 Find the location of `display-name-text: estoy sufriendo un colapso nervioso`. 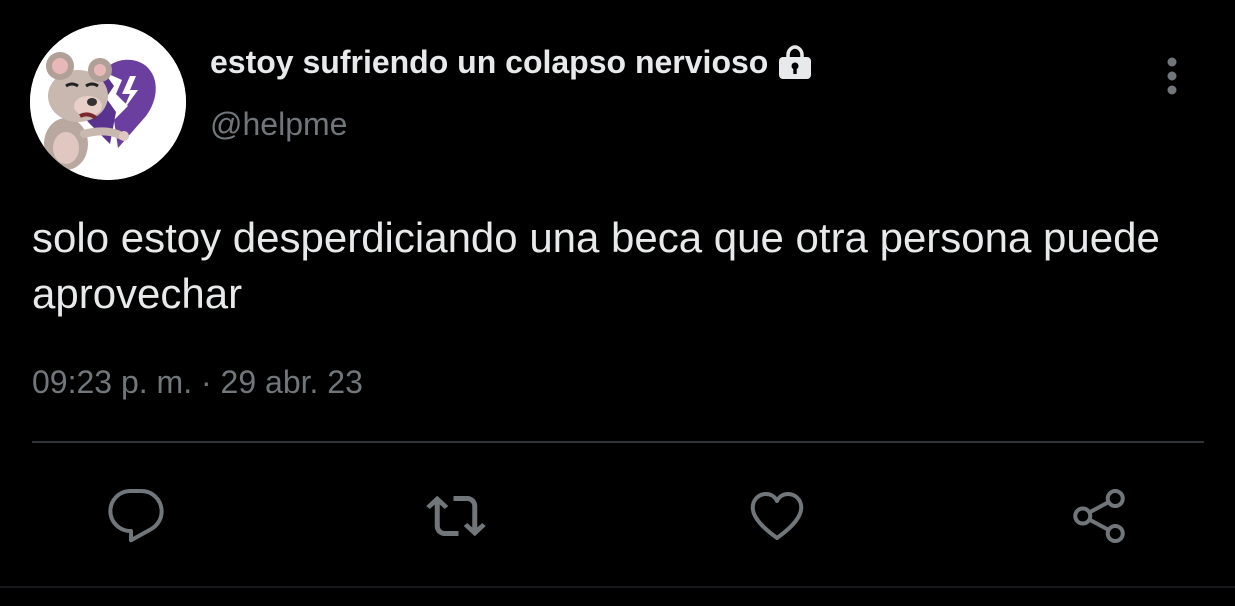

display-name-text: estoy sufriendo un colapso nervioso is located at coordinates (489, 62).